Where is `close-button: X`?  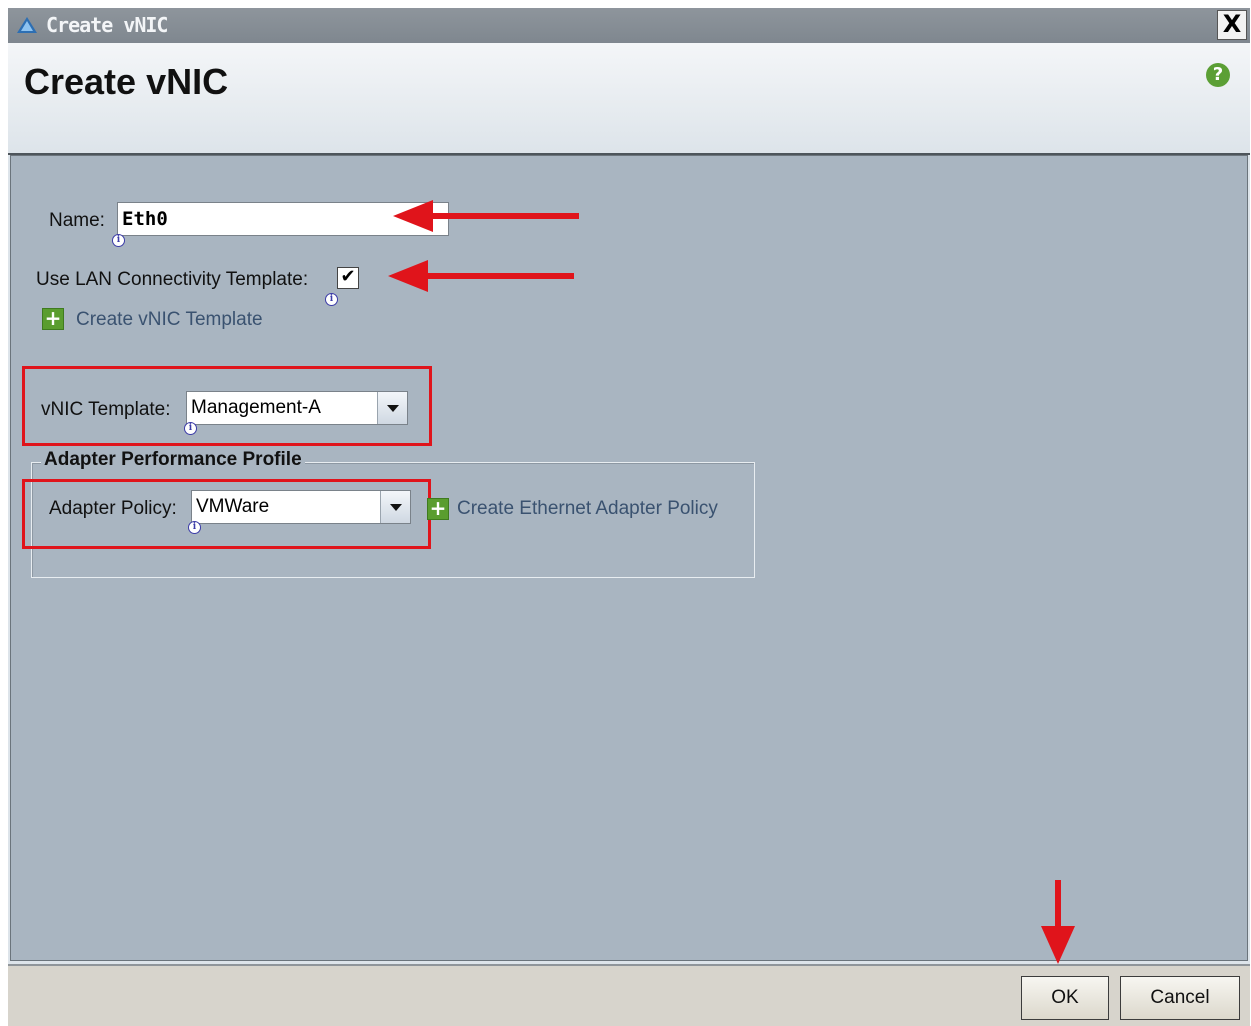 close-button: X is located at coordinates (1232, 25).